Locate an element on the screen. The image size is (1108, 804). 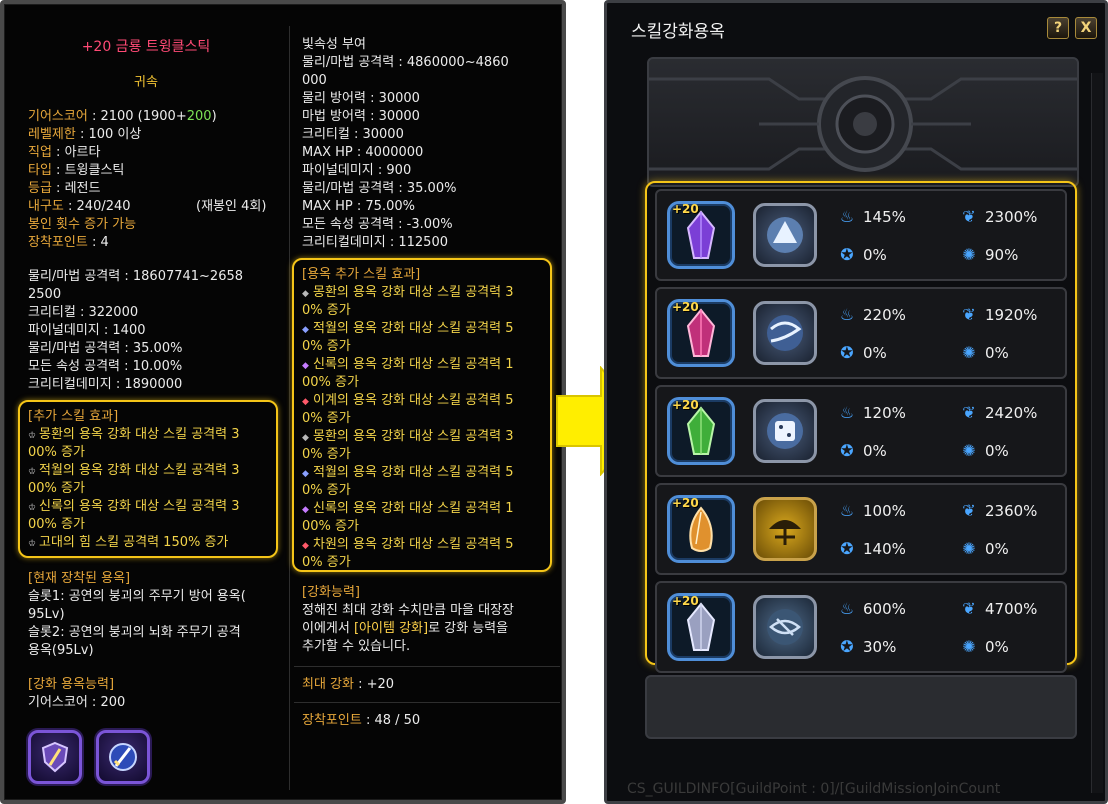
dragon-skill-line: ◆ 신록의 용옥 강화 대상 스킬 공격력 1 is located at coordinates (408, 509).